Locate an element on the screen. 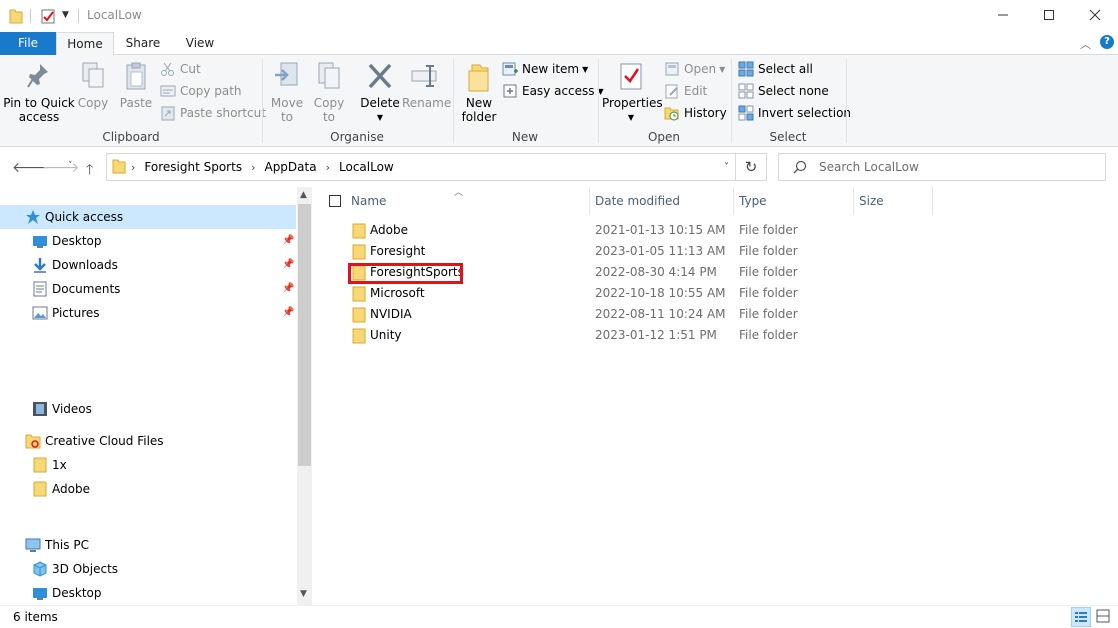 The width and height of the screenshot is (1118, 628). breadcrumb-item: Foresight Sports is located at coordinates (193, 167).